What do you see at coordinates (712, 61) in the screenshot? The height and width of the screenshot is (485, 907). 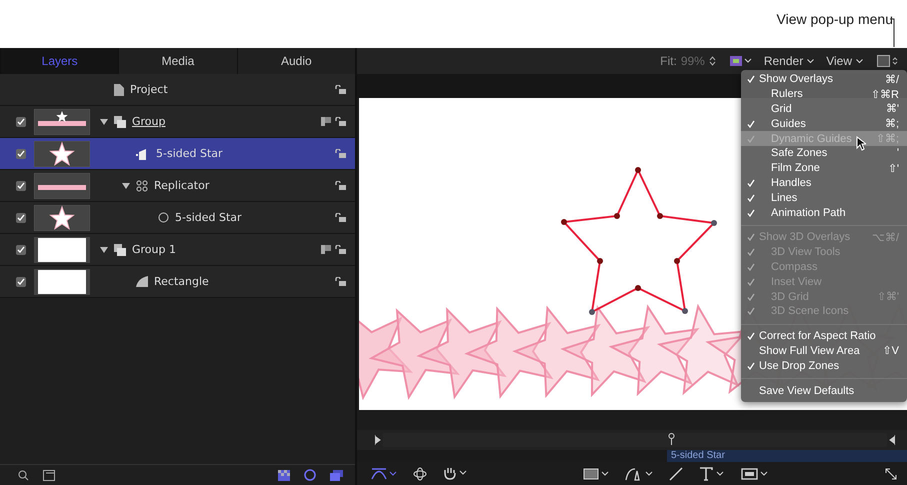 I see `stepper-icon` at bounding box center [712, 61].